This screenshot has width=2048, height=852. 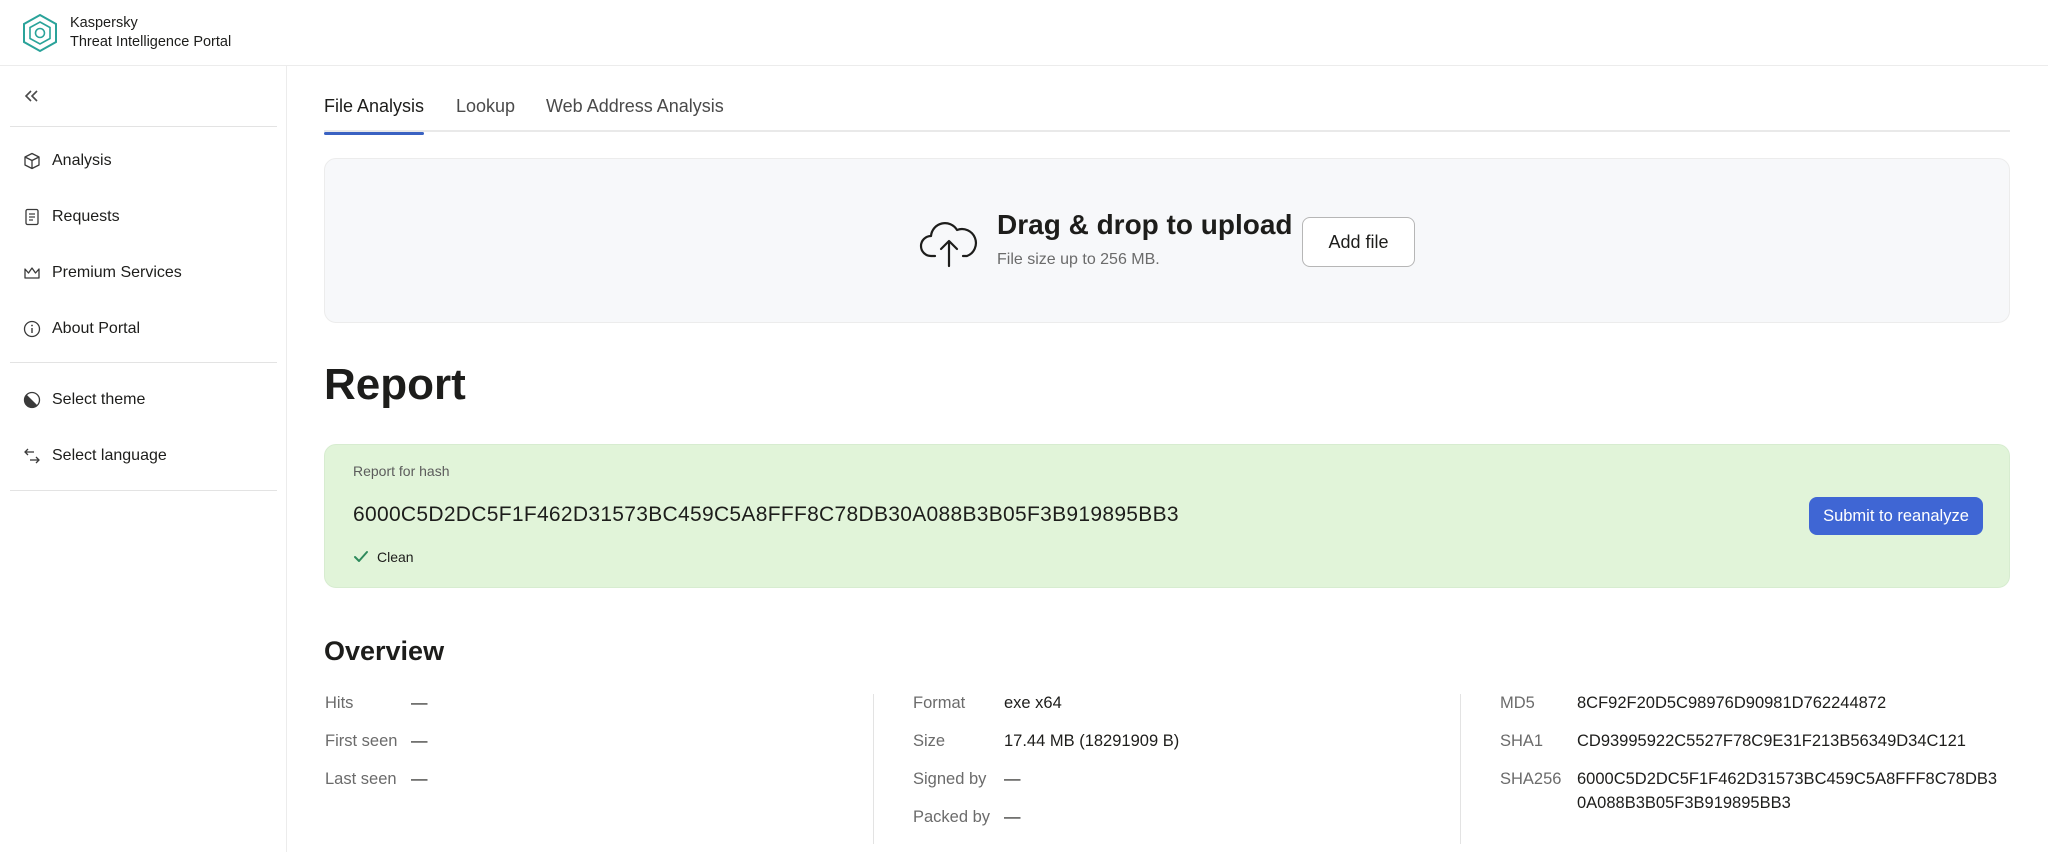 What do you see at coordinates (109, 455) in the screenshot?
I see `sidebar-item-label: Select language` at bounding box center [109, 455].